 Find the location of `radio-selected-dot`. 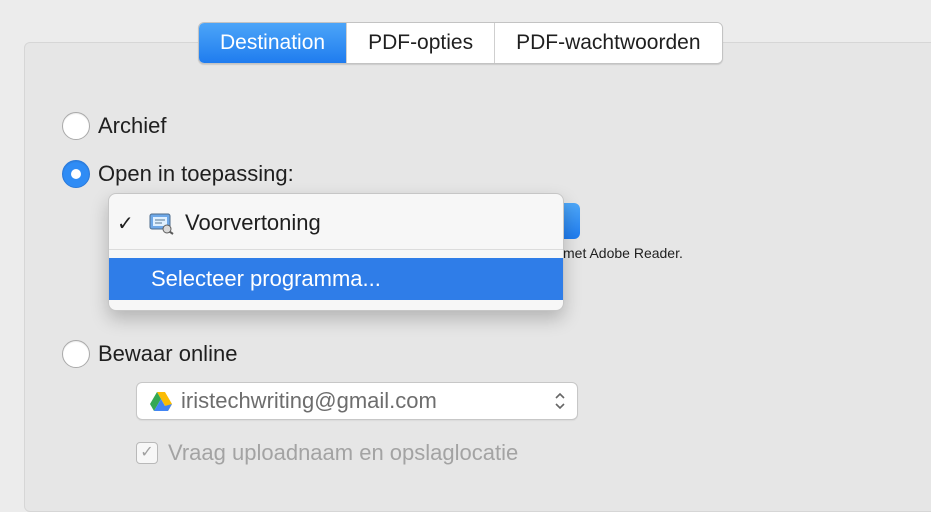

radio-selected-dot is located at coordinates (76, 174).